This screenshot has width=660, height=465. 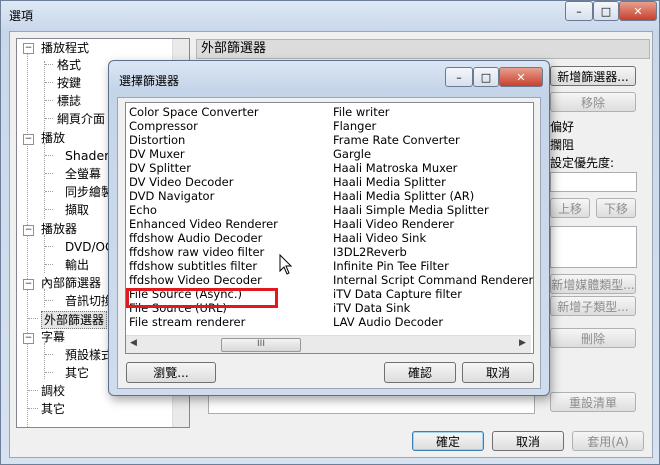 What do you see at coordinates (486, 77) in the screenshot?
I see `dialog-maximize-button: □` at bounding box center [486, 77].